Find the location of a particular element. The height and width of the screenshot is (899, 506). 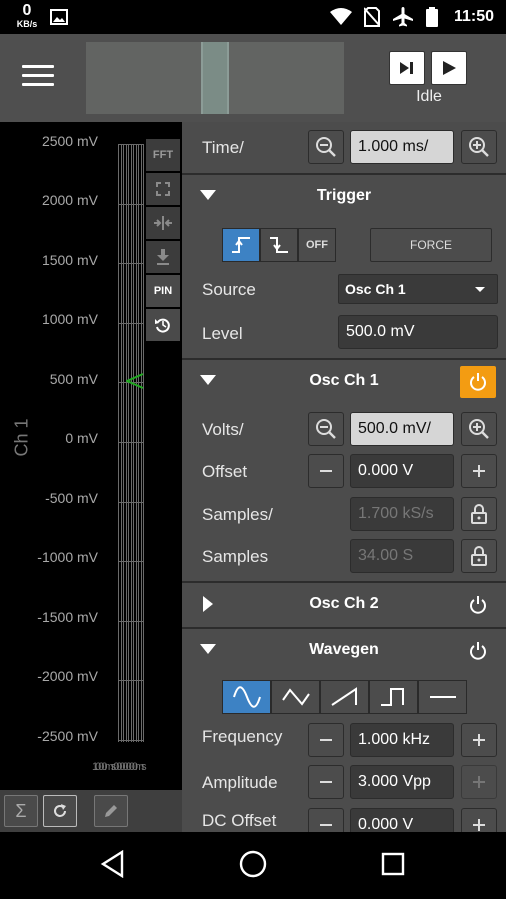

download-icon is located at coordinates (163, 257).